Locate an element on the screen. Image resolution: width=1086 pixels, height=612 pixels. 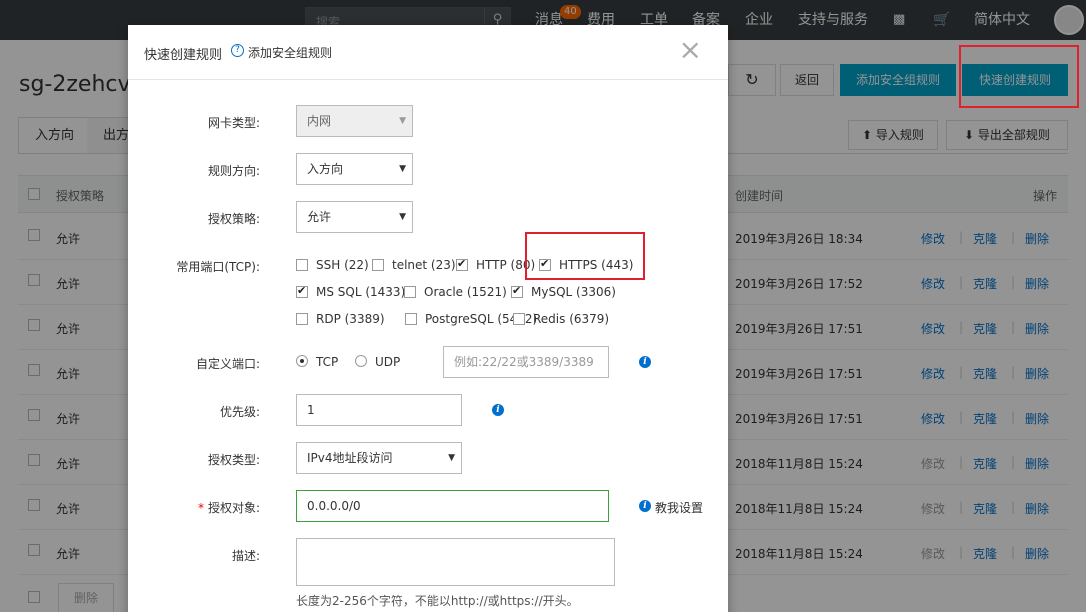
direction-select: 入方向 ▼ is located at coordinates (354, 169).